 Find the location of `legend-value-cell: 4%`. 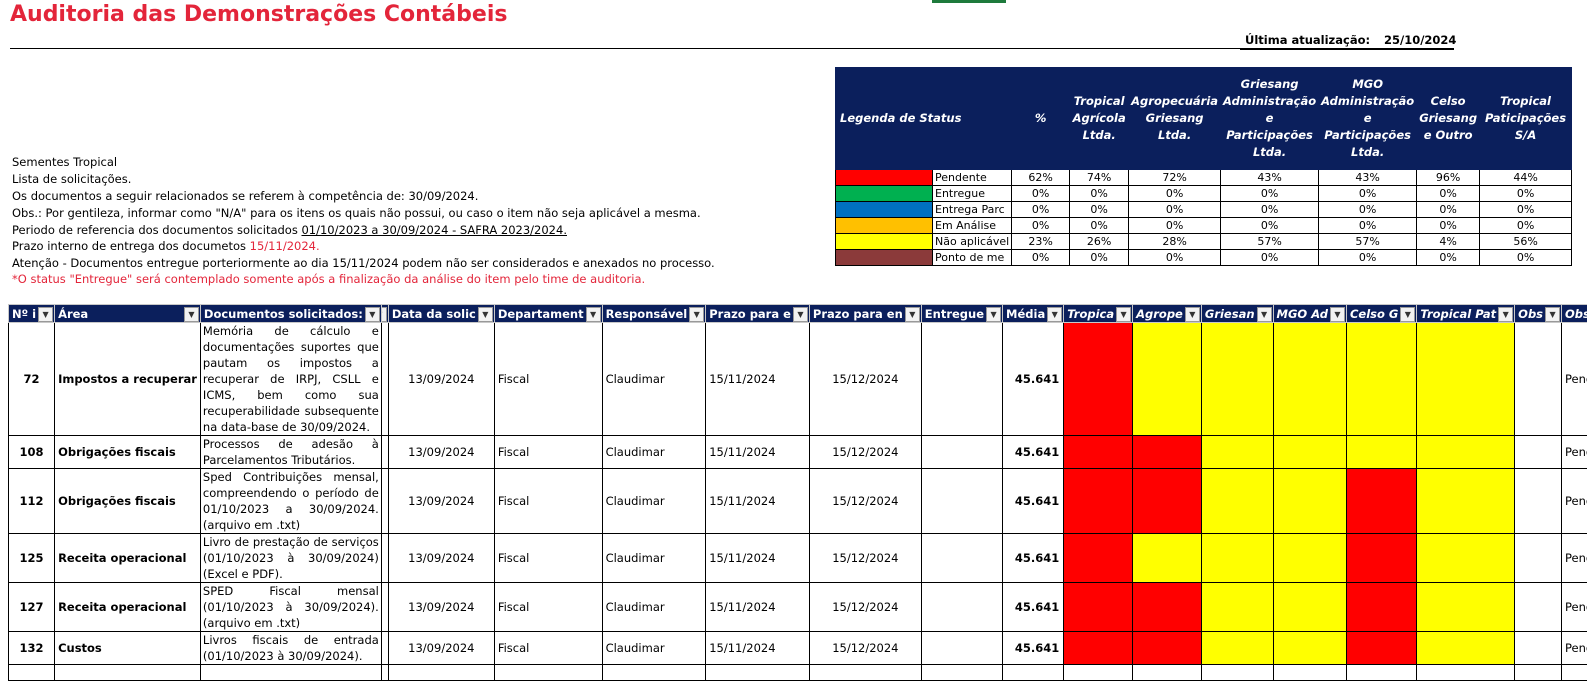

legend-value-cell: 4% is located at coordinates (1448, 242).